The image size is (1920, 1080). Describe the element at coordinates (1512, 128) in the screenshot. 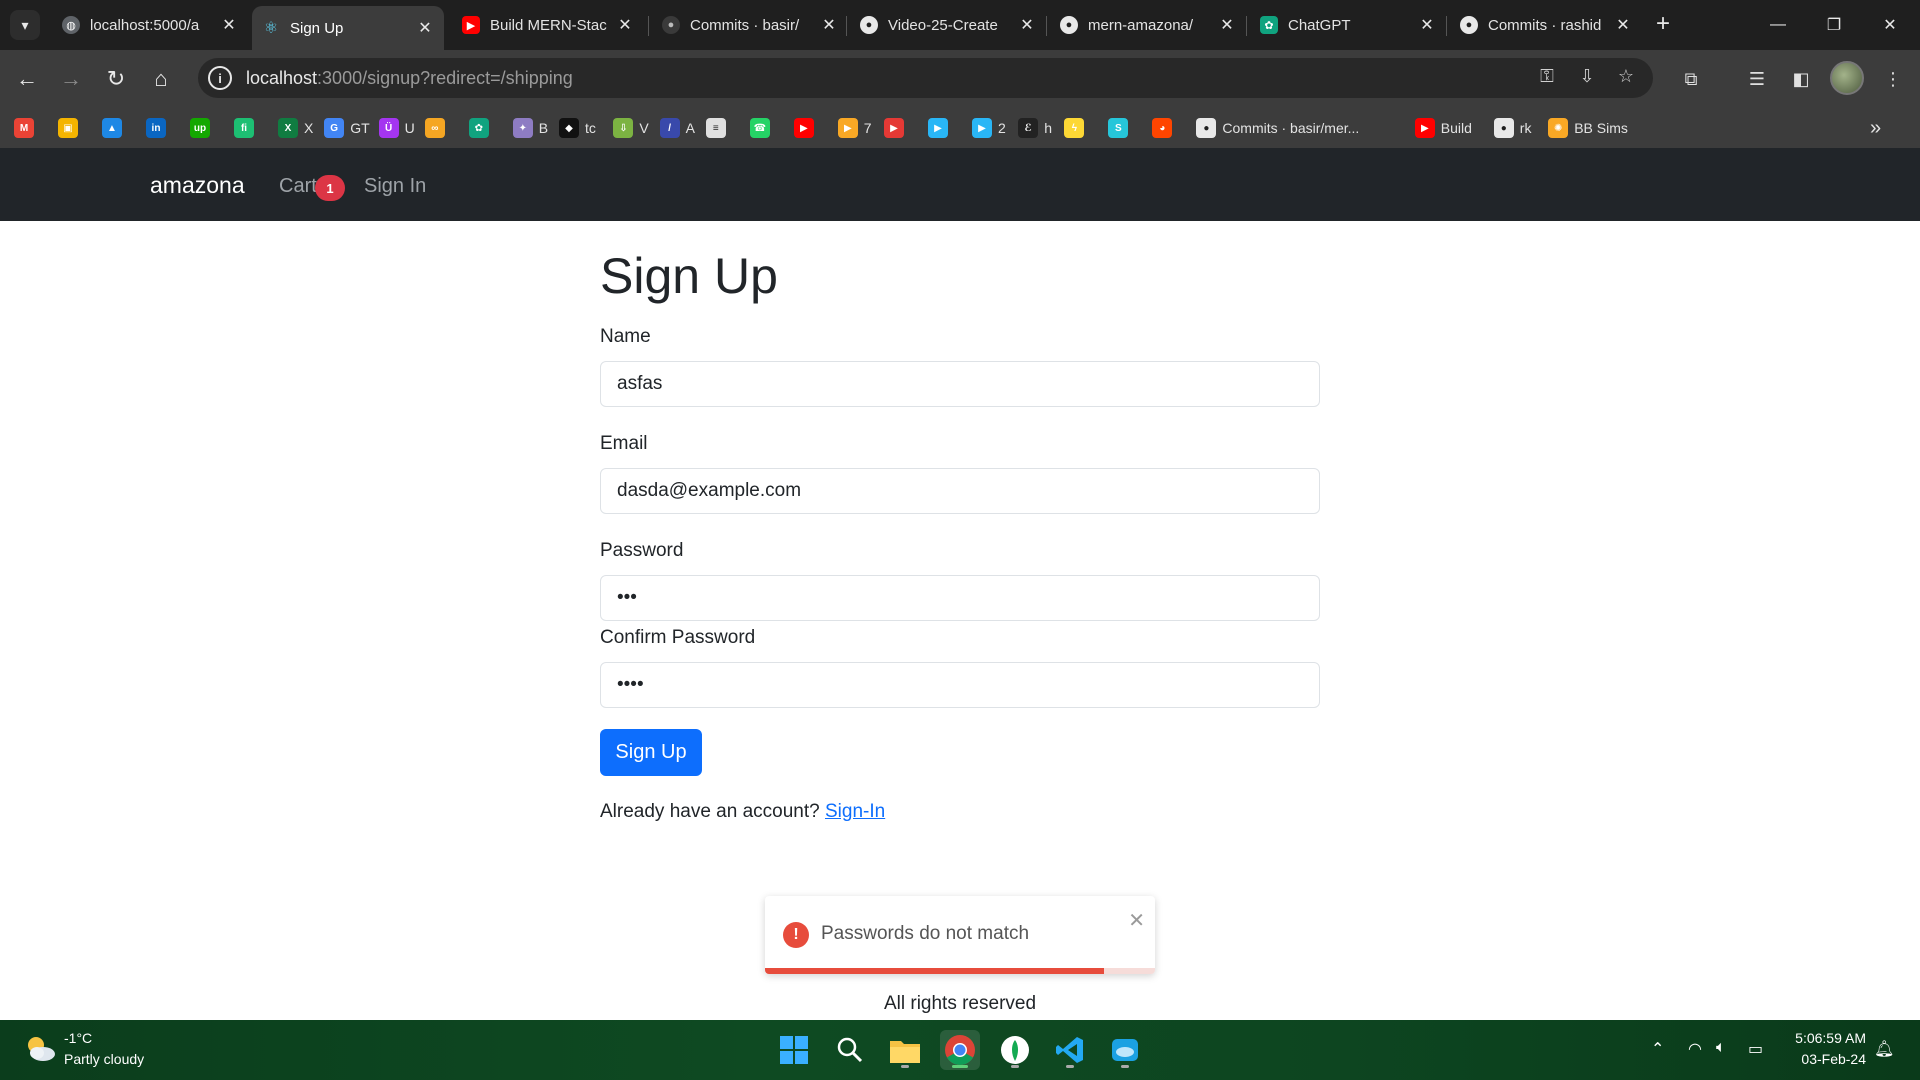

I see `bookmark-github-28: ● rk` at that location.